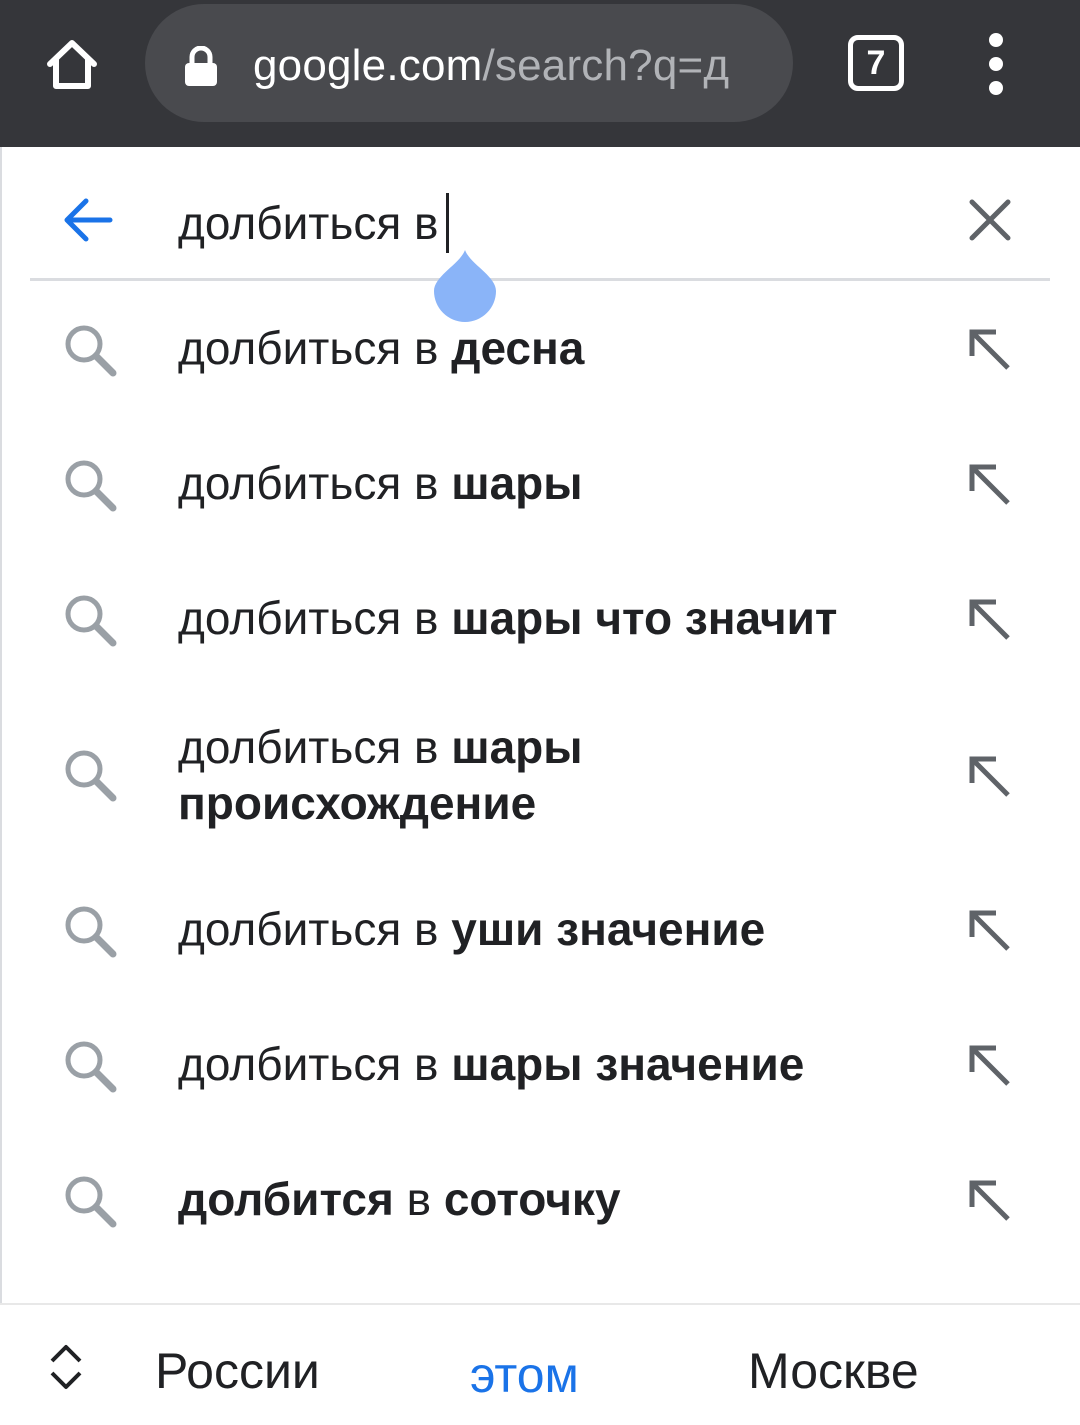  I want to click on suggestion-text: долбиться в десна, so click(543, 348).